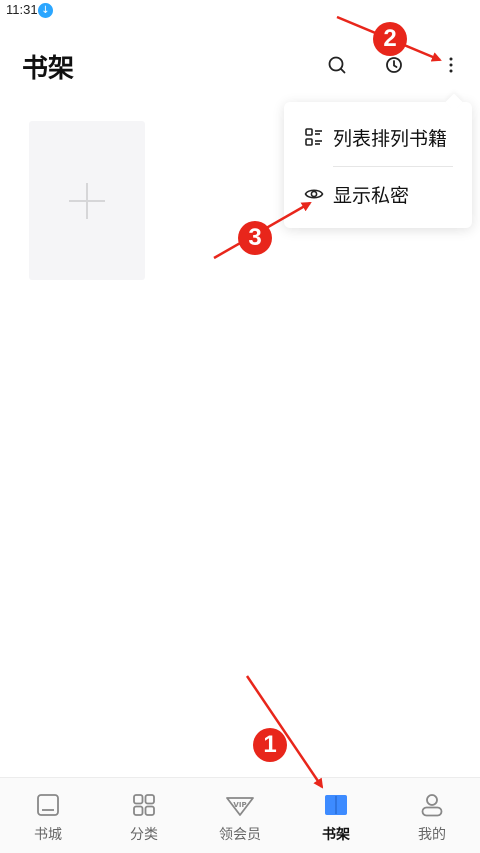 The height and width of the screenshot is (853, 480). What do you see at coordinates (240, 66) in the screenshot?
I see `header: 书架` at bounding box center [240, 66].